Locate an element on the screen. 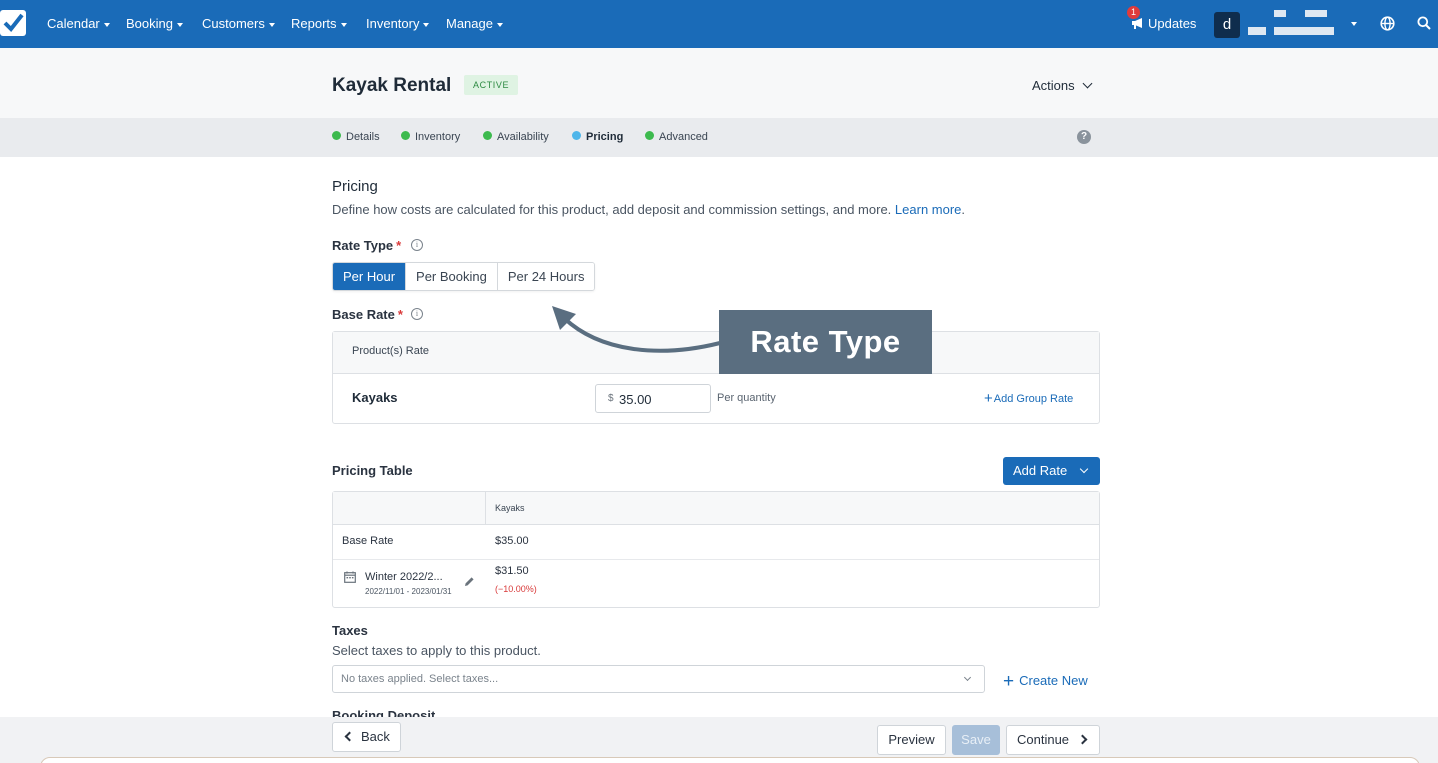 Image resolution: width=1438 pixels, height=763 pixels. nav-calendar: Calendar is located at coordinates (78, 23).